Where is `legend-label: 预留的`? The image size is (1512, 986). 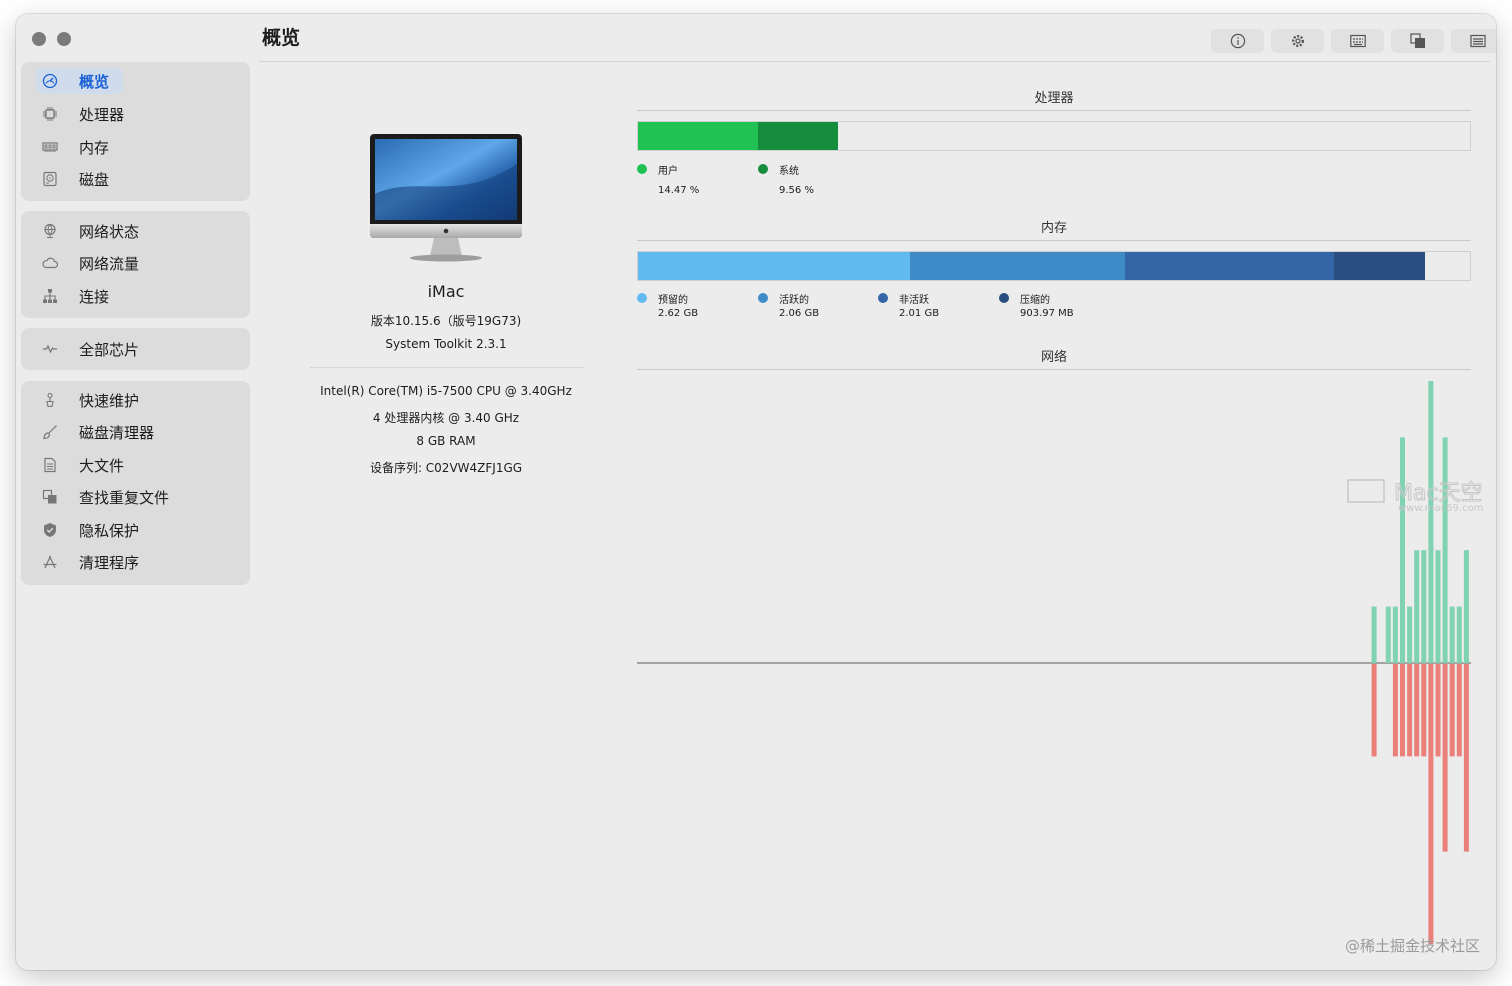
legend-label: 预留的 is located at coordinates (673, 300).